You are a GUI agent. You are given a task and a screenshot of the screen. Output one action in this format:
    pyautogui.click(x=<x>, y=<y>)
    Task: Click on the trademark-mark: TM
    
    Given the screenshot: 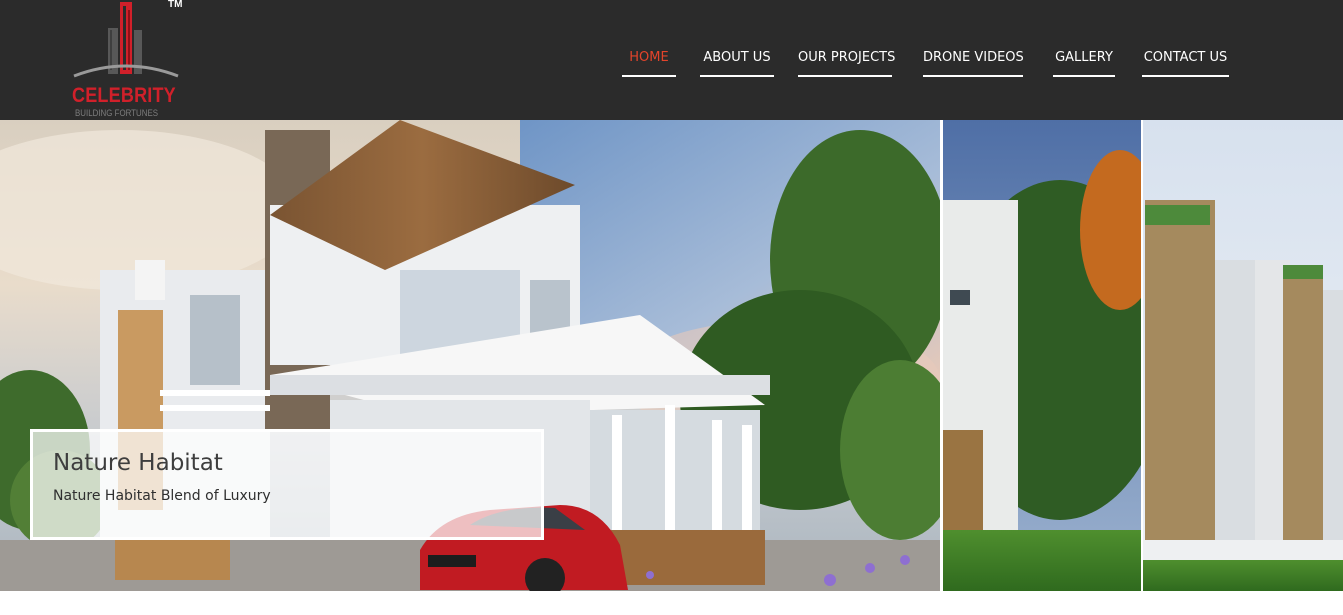 What is the action you would take?
    pyautogui.click(x=175, y=5)
    